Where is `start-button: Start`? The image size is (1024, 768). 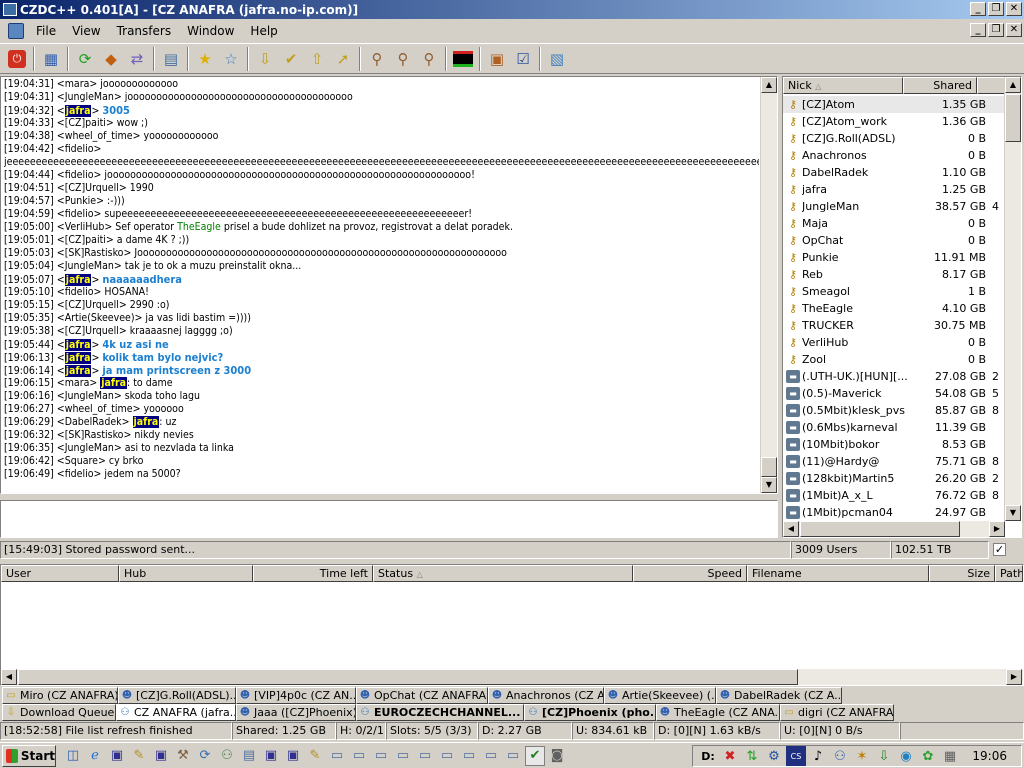
start-button: Start is located at coordinates (29, 755).